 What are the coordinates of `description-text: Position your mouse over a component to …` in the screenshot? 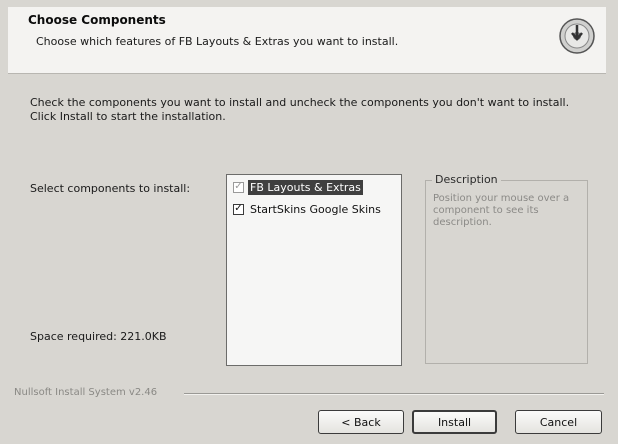 It's located at (501, 210).